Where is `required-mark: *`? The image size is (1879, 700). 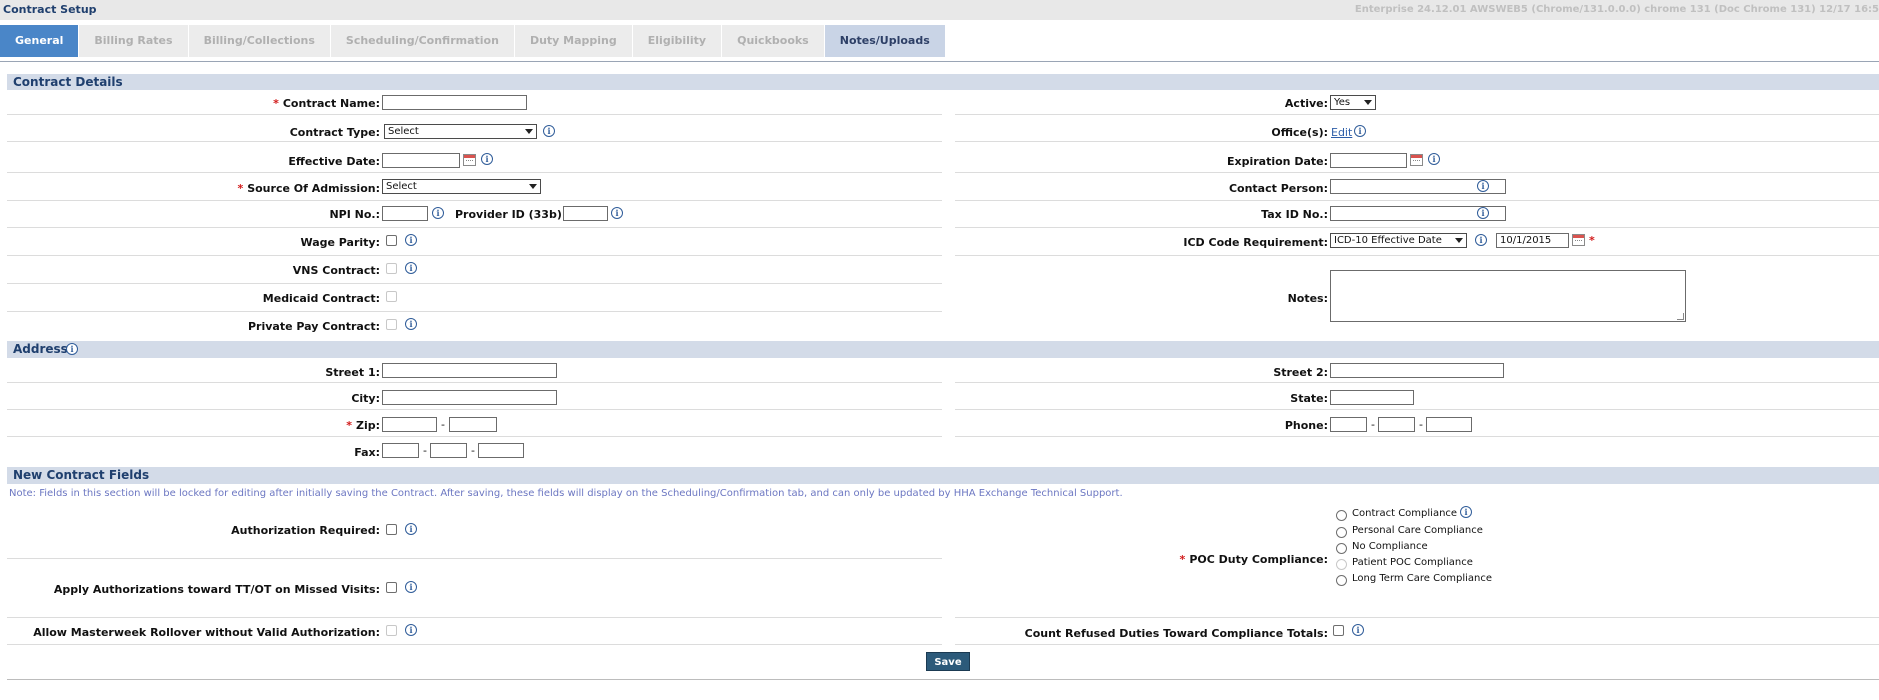
required-mark: * is located at coordinates (349, 425).